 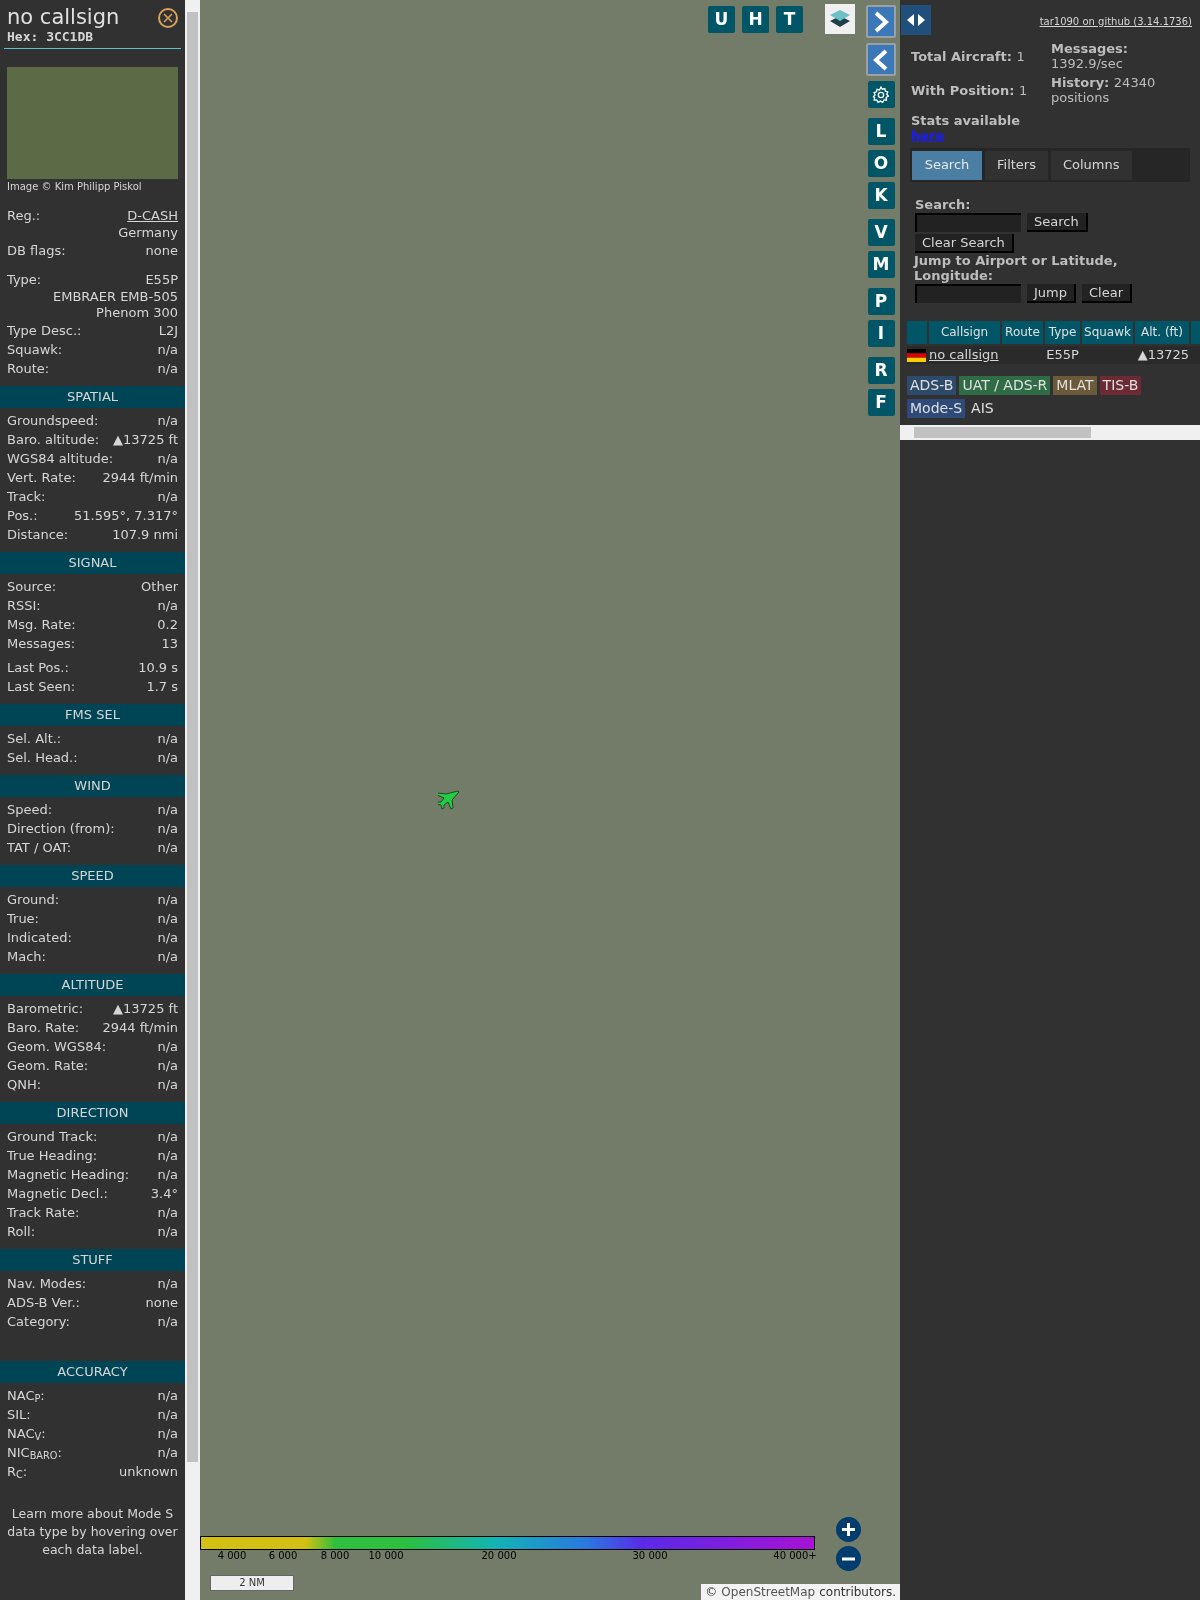 What do you see at coordinates (943, 205) in the screenshot?
I see `search-label: Search:` at bounding box center [943, 205].